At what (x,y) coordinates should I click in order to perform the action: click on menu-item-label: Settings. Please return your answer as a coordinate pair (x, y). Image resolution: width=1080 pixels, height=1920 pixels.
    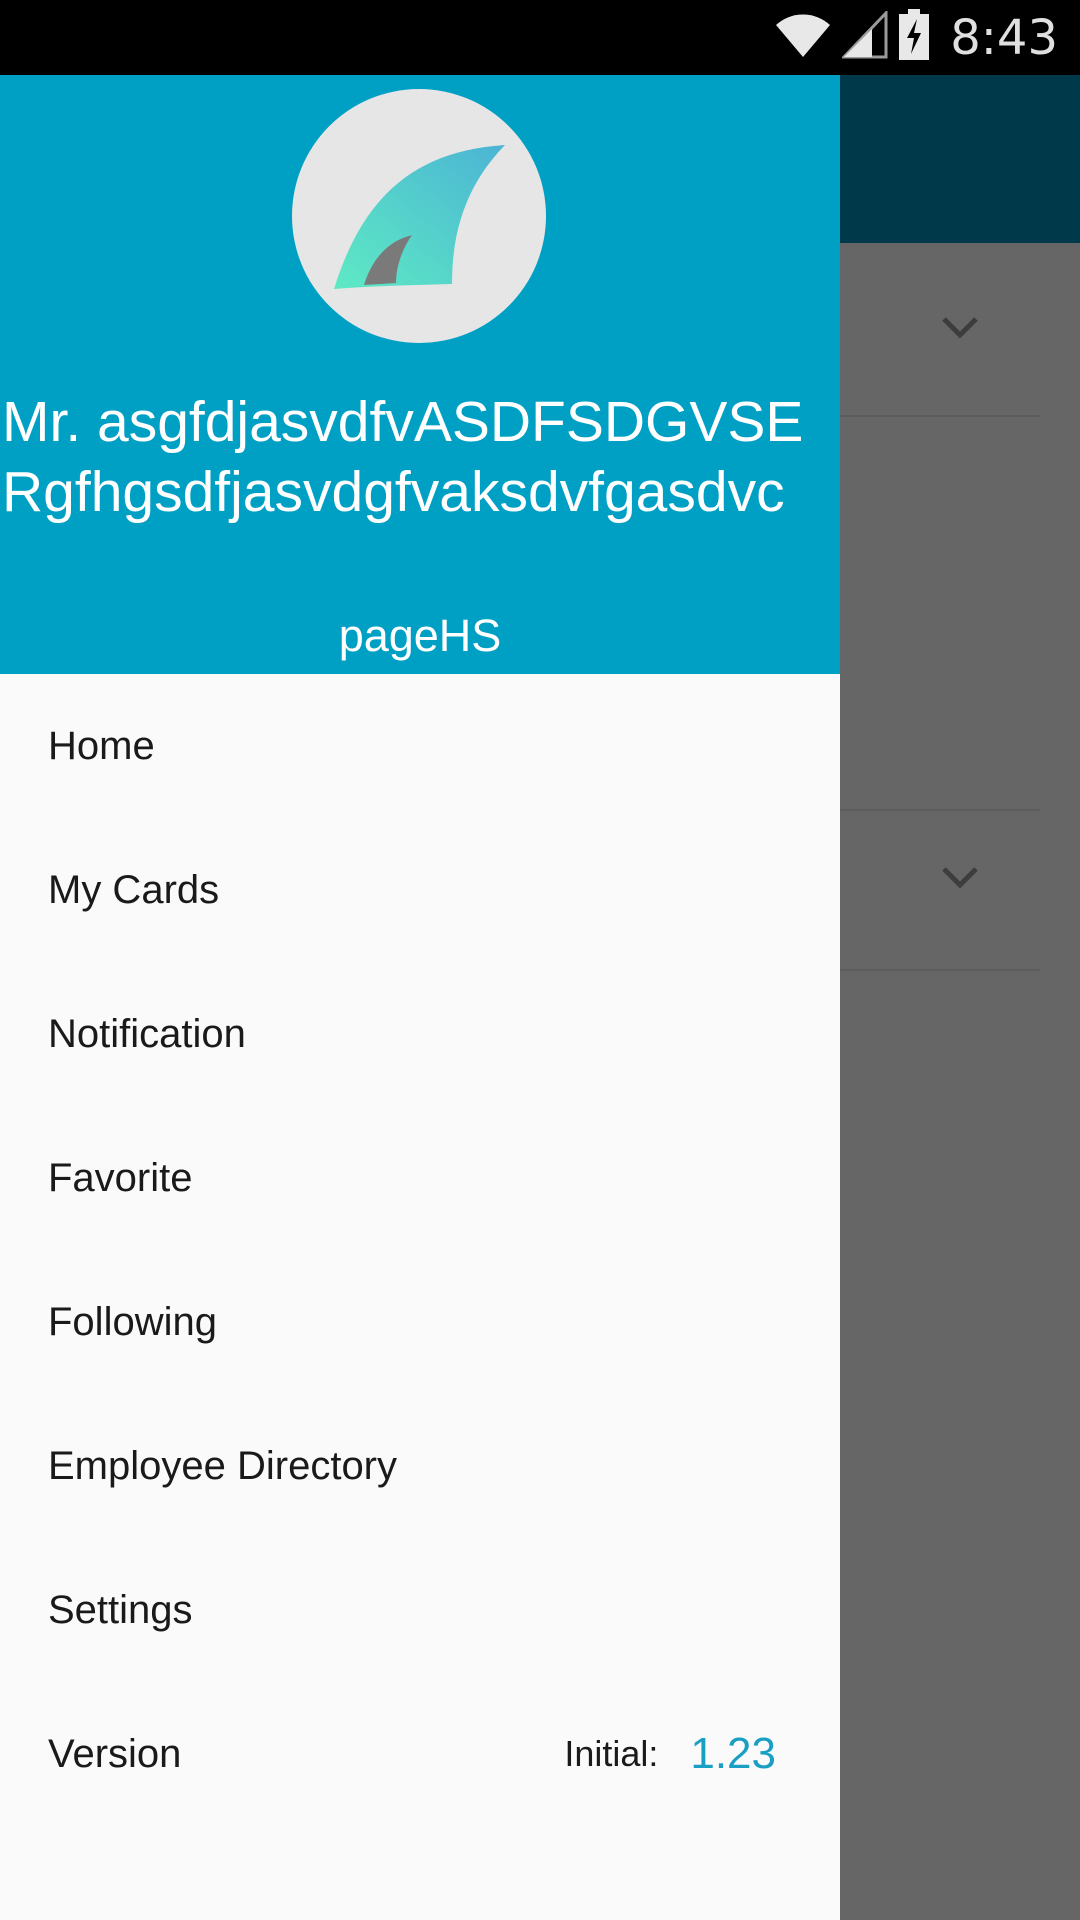
    Looking at the image, I should click on (120, 1609).